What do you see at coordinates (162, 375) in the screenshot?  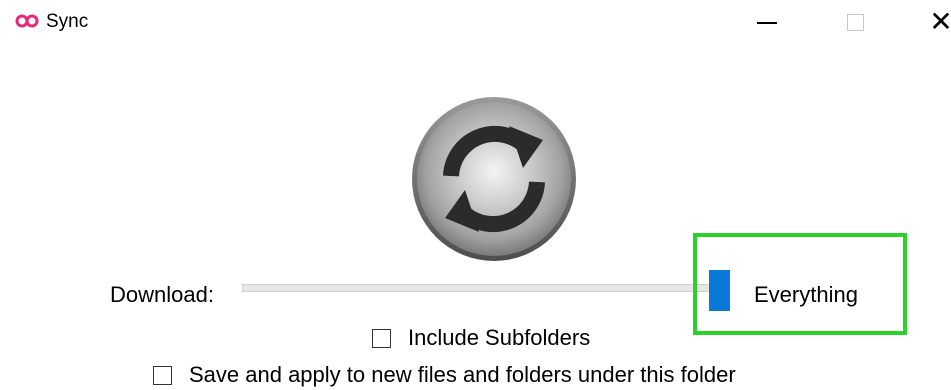 I see `save-and-apply-checkbox` at bounding box center [162, 375].